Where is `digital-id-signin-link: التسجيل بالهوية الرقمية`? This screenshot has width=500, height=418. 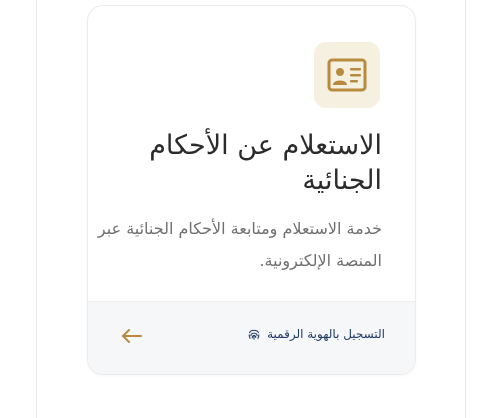
digital-id-signin-link: التسجيل بالهوية الرقمية is located at coordinates (316, 334).